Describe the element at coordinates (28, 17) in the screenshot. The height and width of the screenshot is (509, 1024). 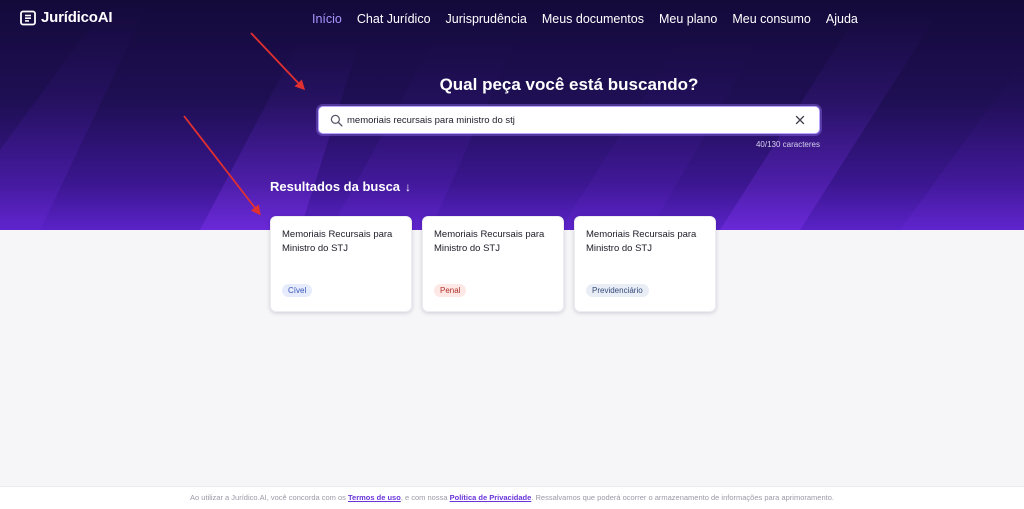
I see `logo-icon` at that location.